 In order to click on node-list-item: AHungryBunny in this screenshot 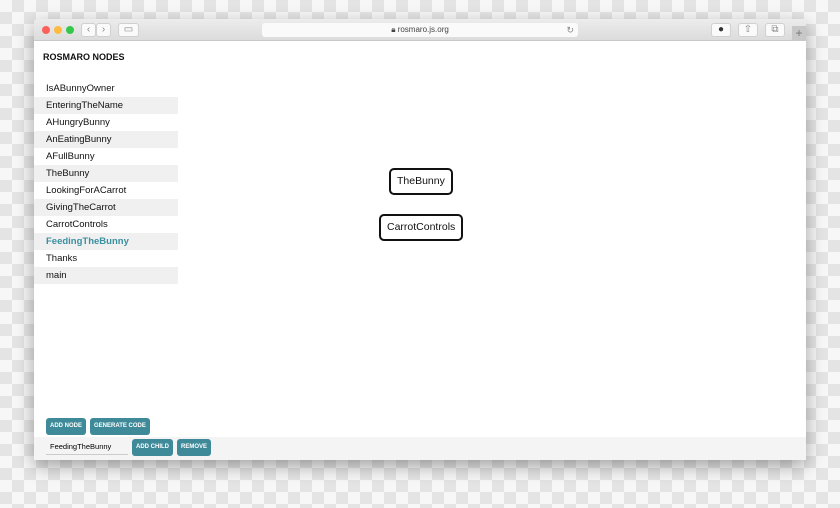, I will do `click(106, 122)`.